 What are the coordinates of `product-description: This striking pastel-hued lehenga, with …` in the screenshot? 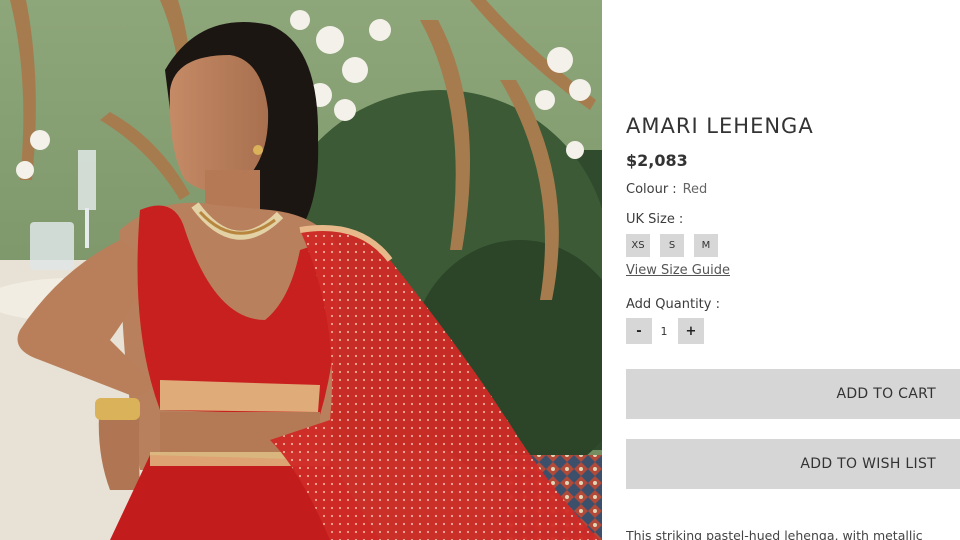 It's located at (774, 534).